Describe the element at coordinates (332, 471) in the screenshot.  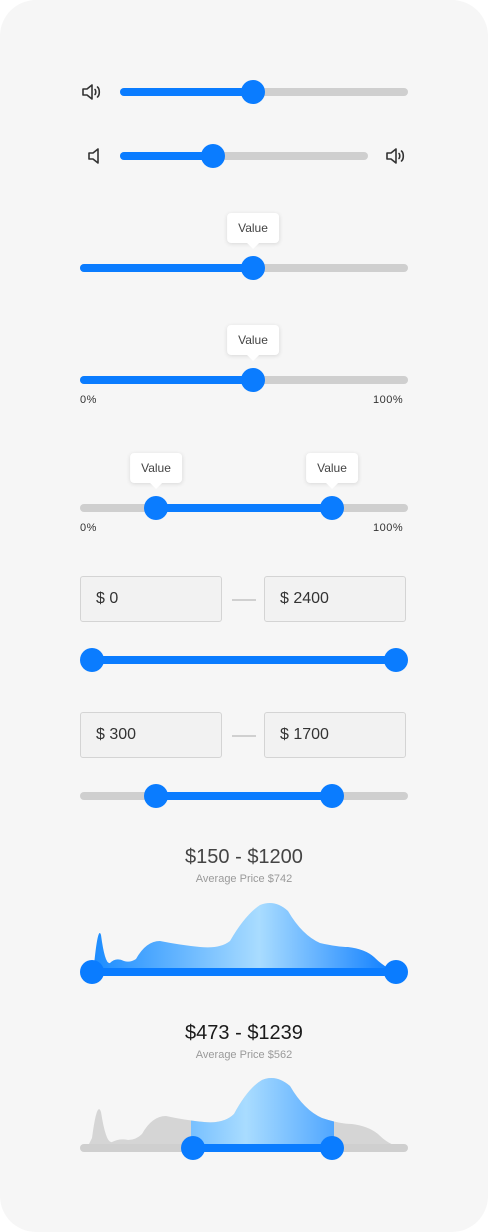
I see `high-value-tooltip: Value` at that location.